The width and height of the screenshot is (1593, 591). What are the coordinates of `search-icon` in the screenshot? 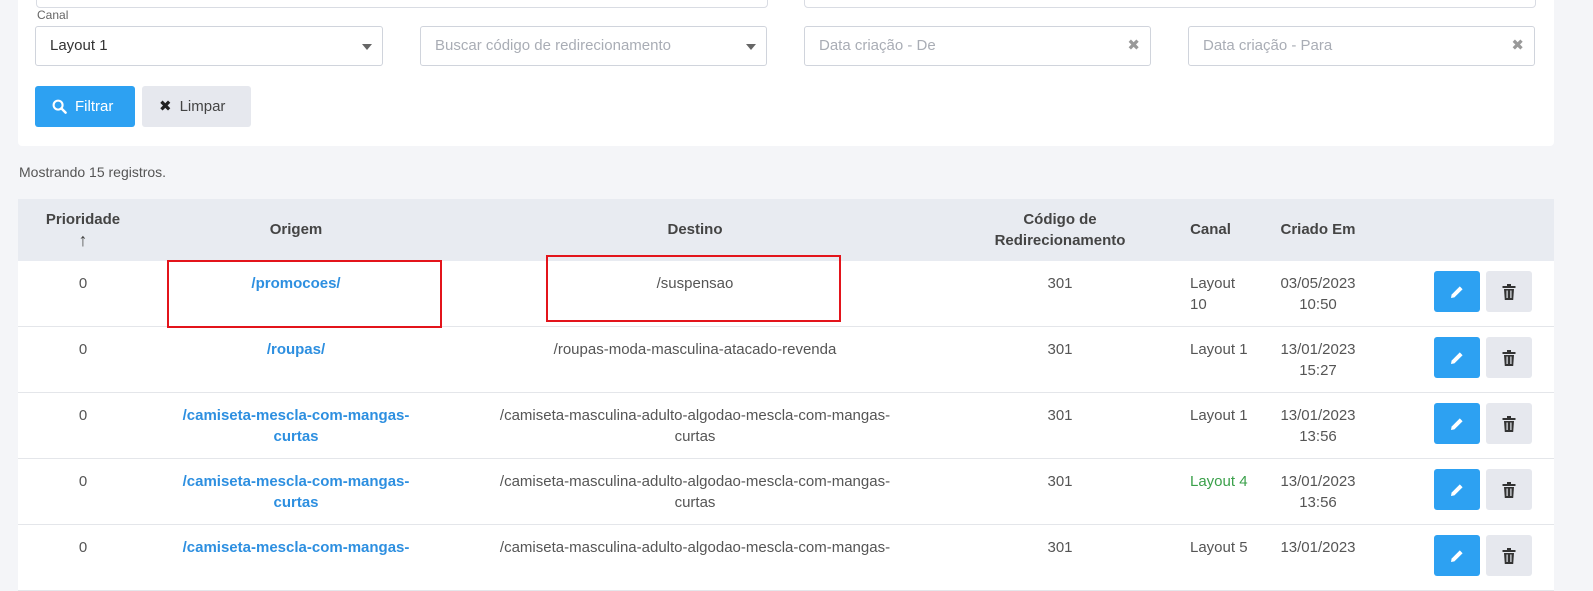 It's located at (59, 106).